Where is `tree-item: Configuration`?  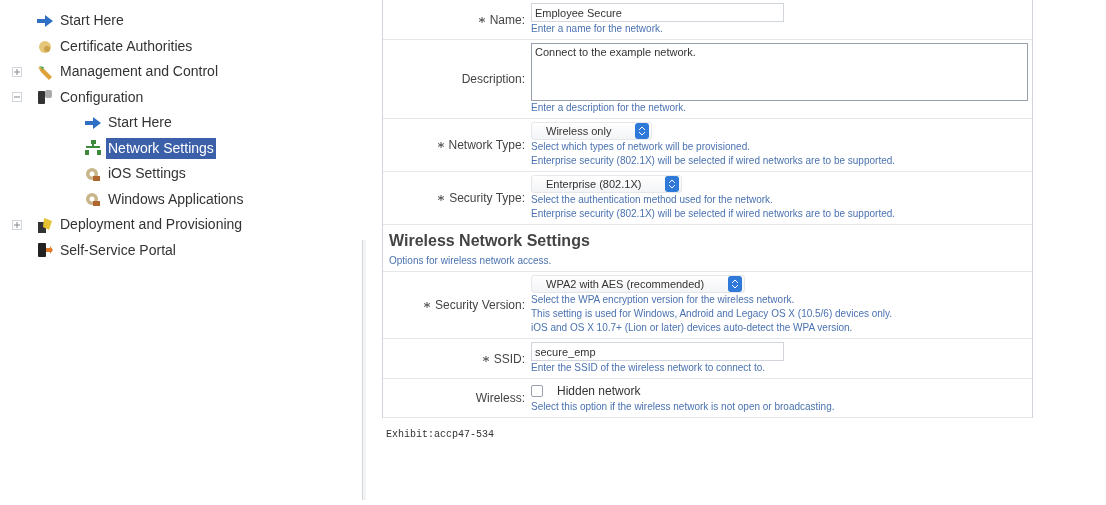 tree-item: Configuration is located at coordinates (102, 97).